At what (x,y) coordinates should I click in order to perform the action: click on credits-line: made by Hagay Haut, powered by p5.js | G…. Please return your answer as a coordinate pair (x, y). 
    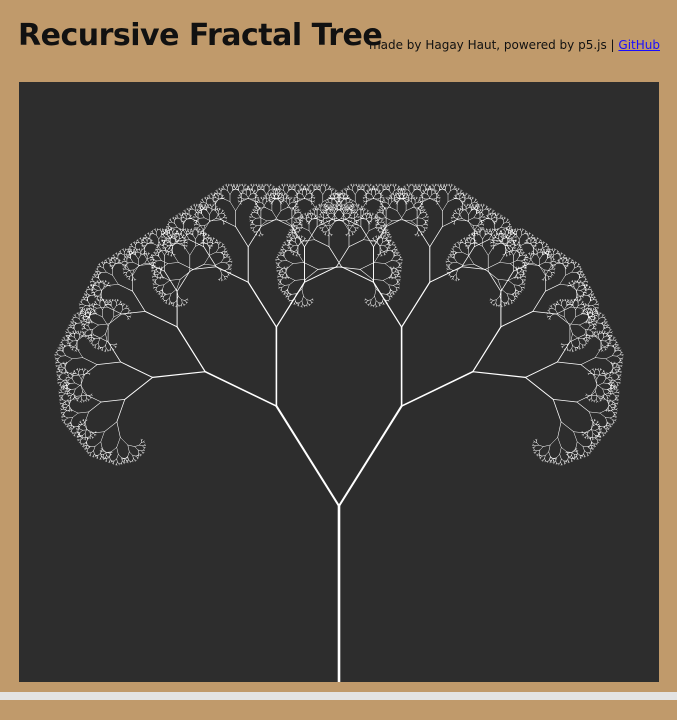
    Looking at the image, I should click on (514, 45).